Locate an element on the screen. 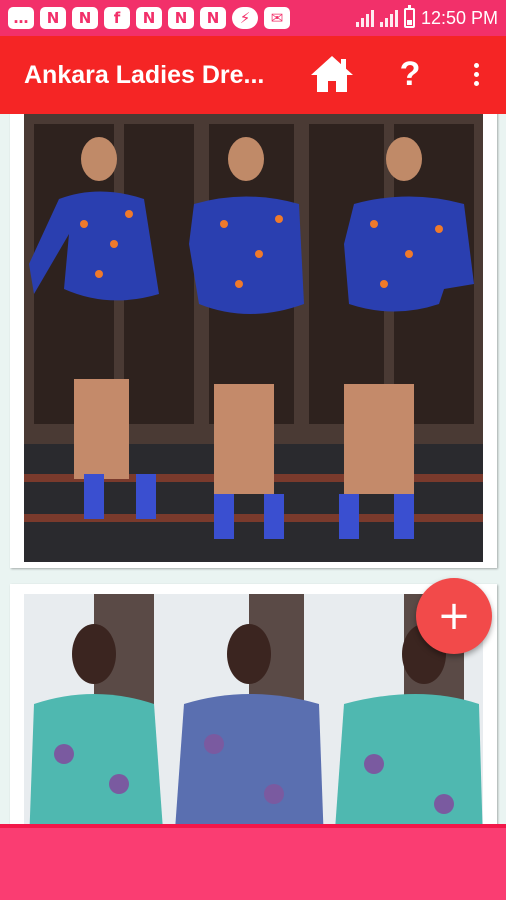 This screenshot has width=506, height=900. app-bar: Ankara Ladies Dre... ? is located at coordinates (253, 75).